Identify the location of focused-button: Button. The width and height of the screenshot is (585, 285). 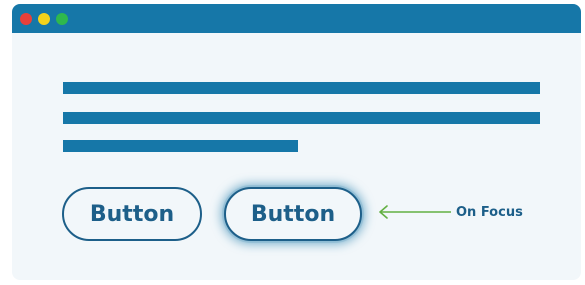
(293, 214).